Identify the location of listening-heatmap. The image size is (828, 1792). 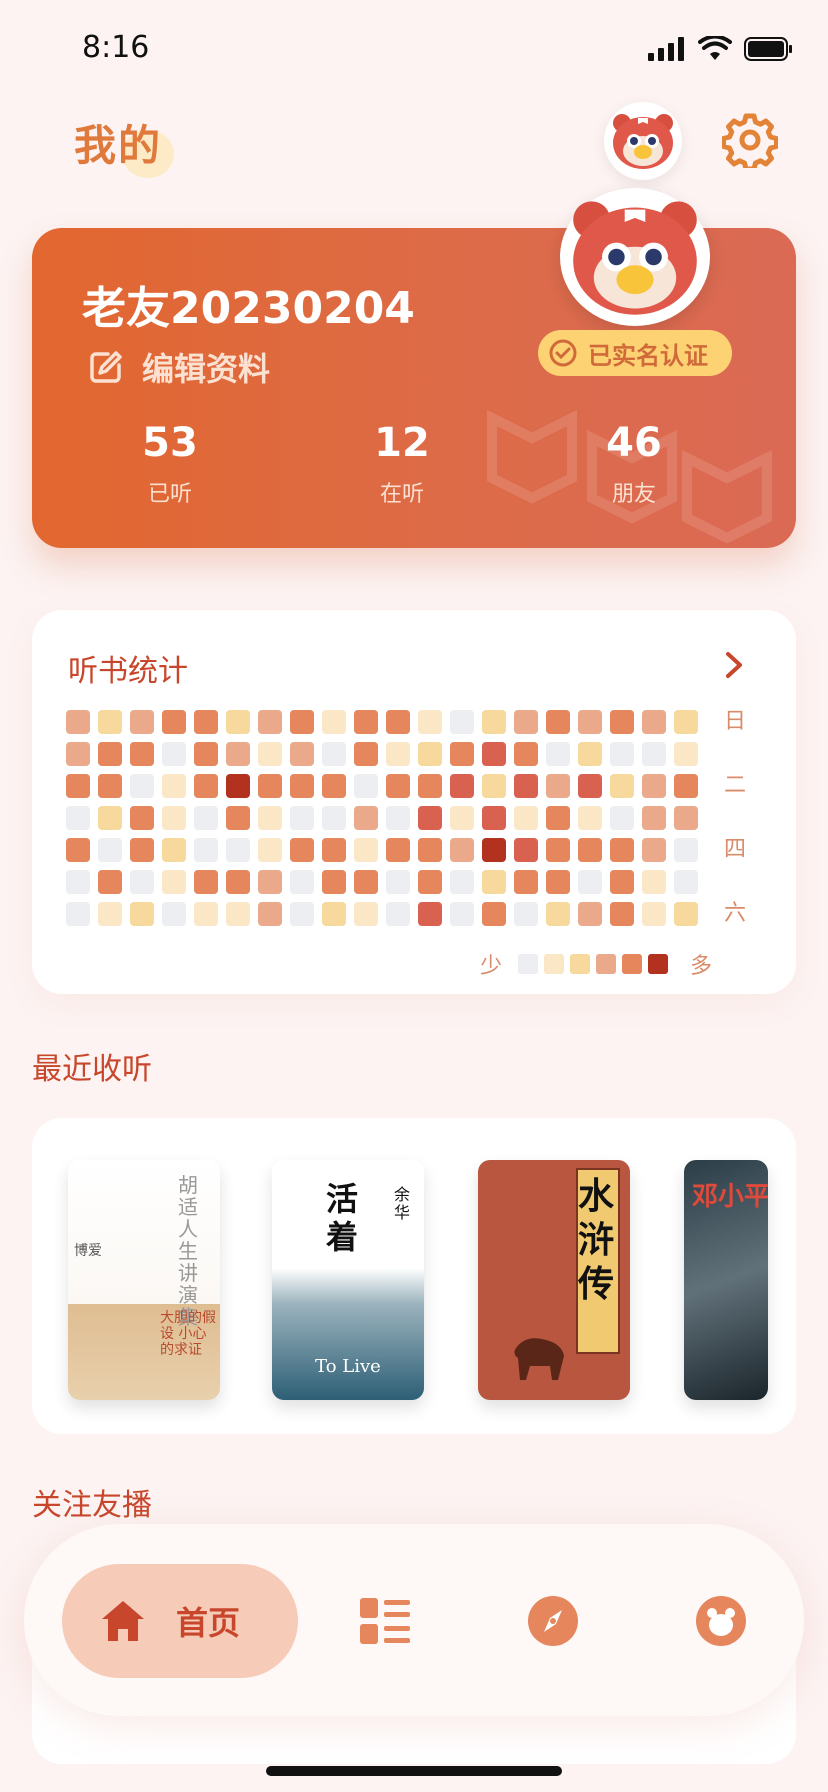
(382, 818).